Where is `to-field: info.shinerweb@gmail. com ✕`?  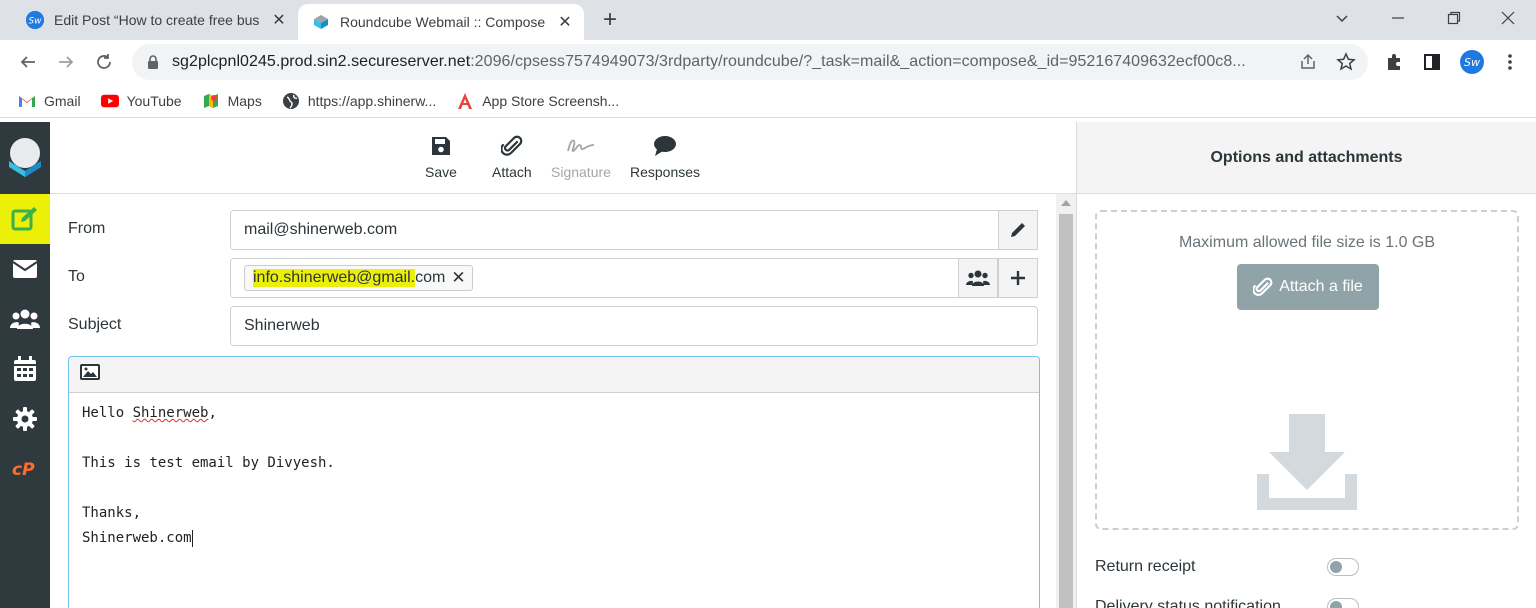 to-field: info.shinerweb@gmail. com ✕ is located at coordinates (634, 278).